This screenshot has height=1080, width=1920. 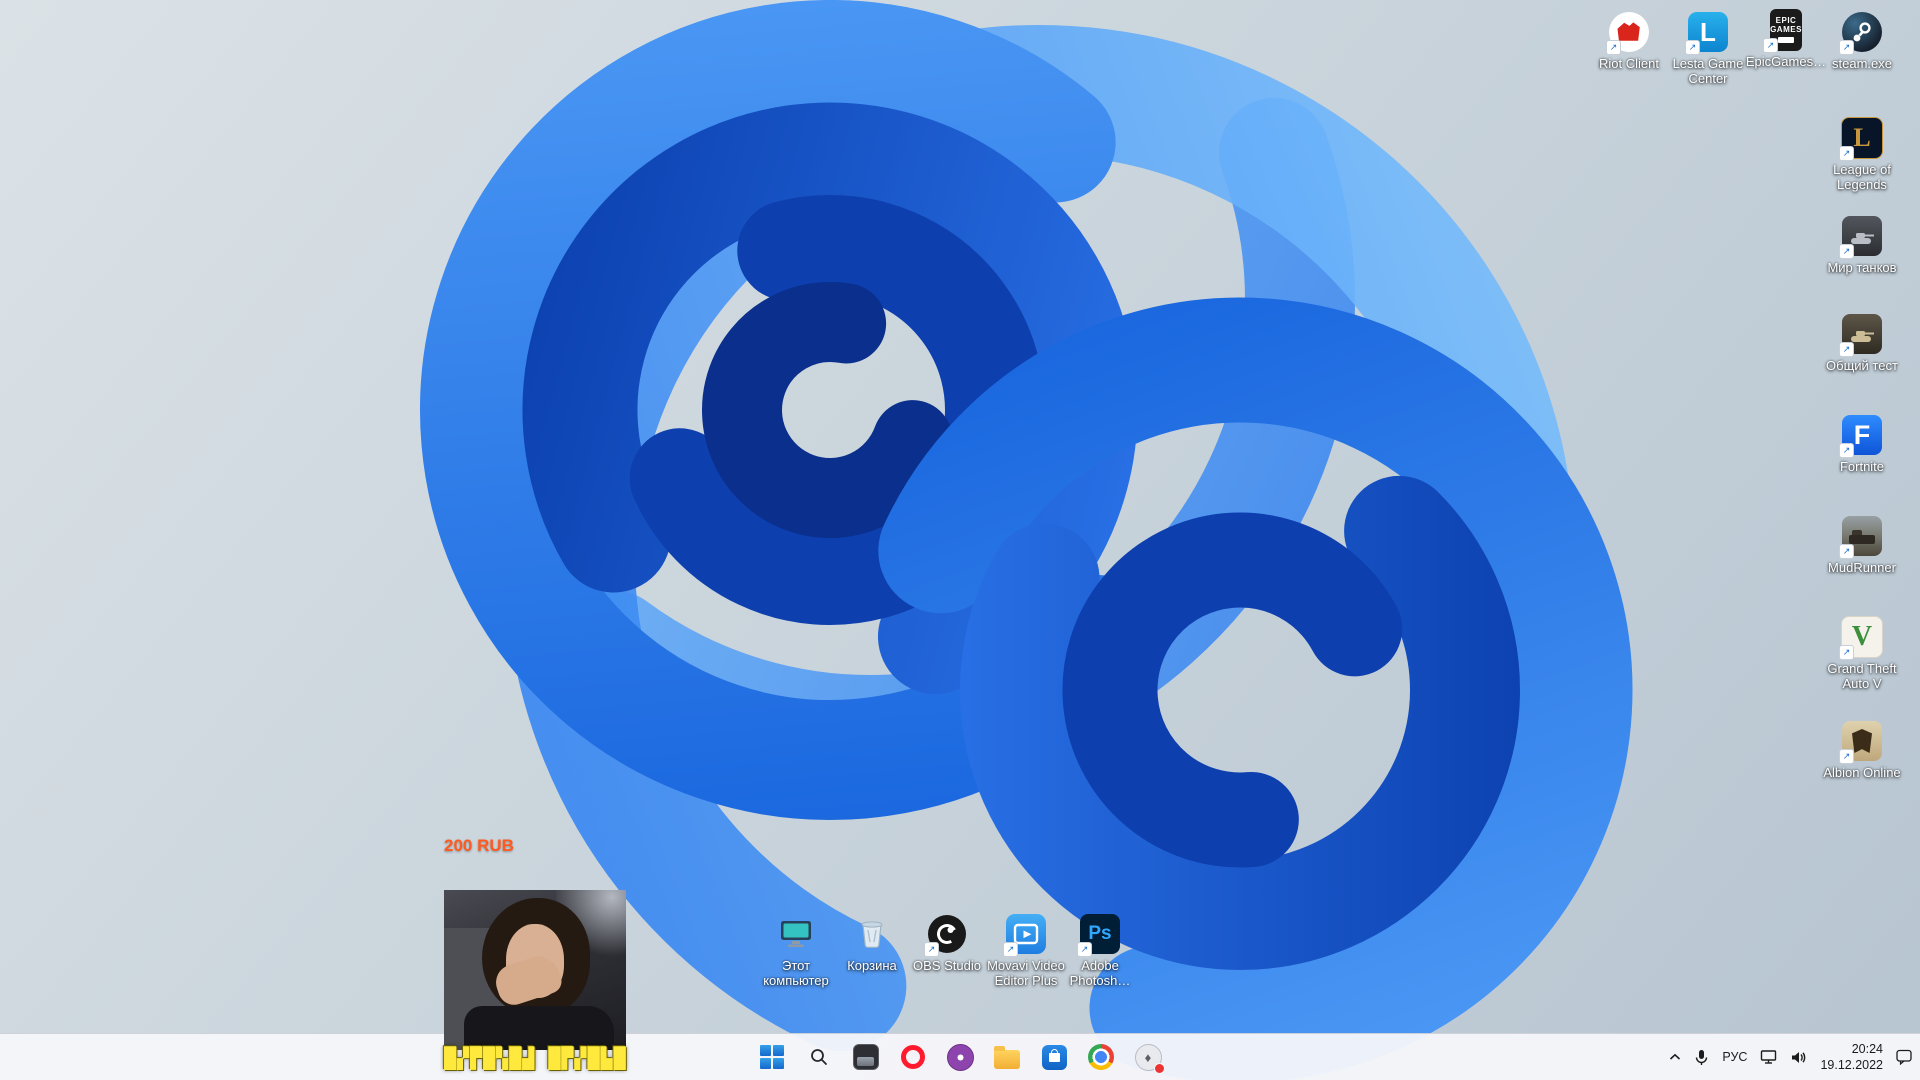 I want to click on riot-fist-glyph, so click(x=1628, y=31).